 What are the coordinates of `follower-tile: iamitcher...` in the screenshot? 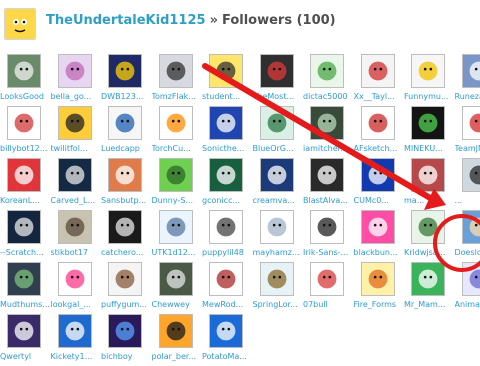 It's located at (331, 132).